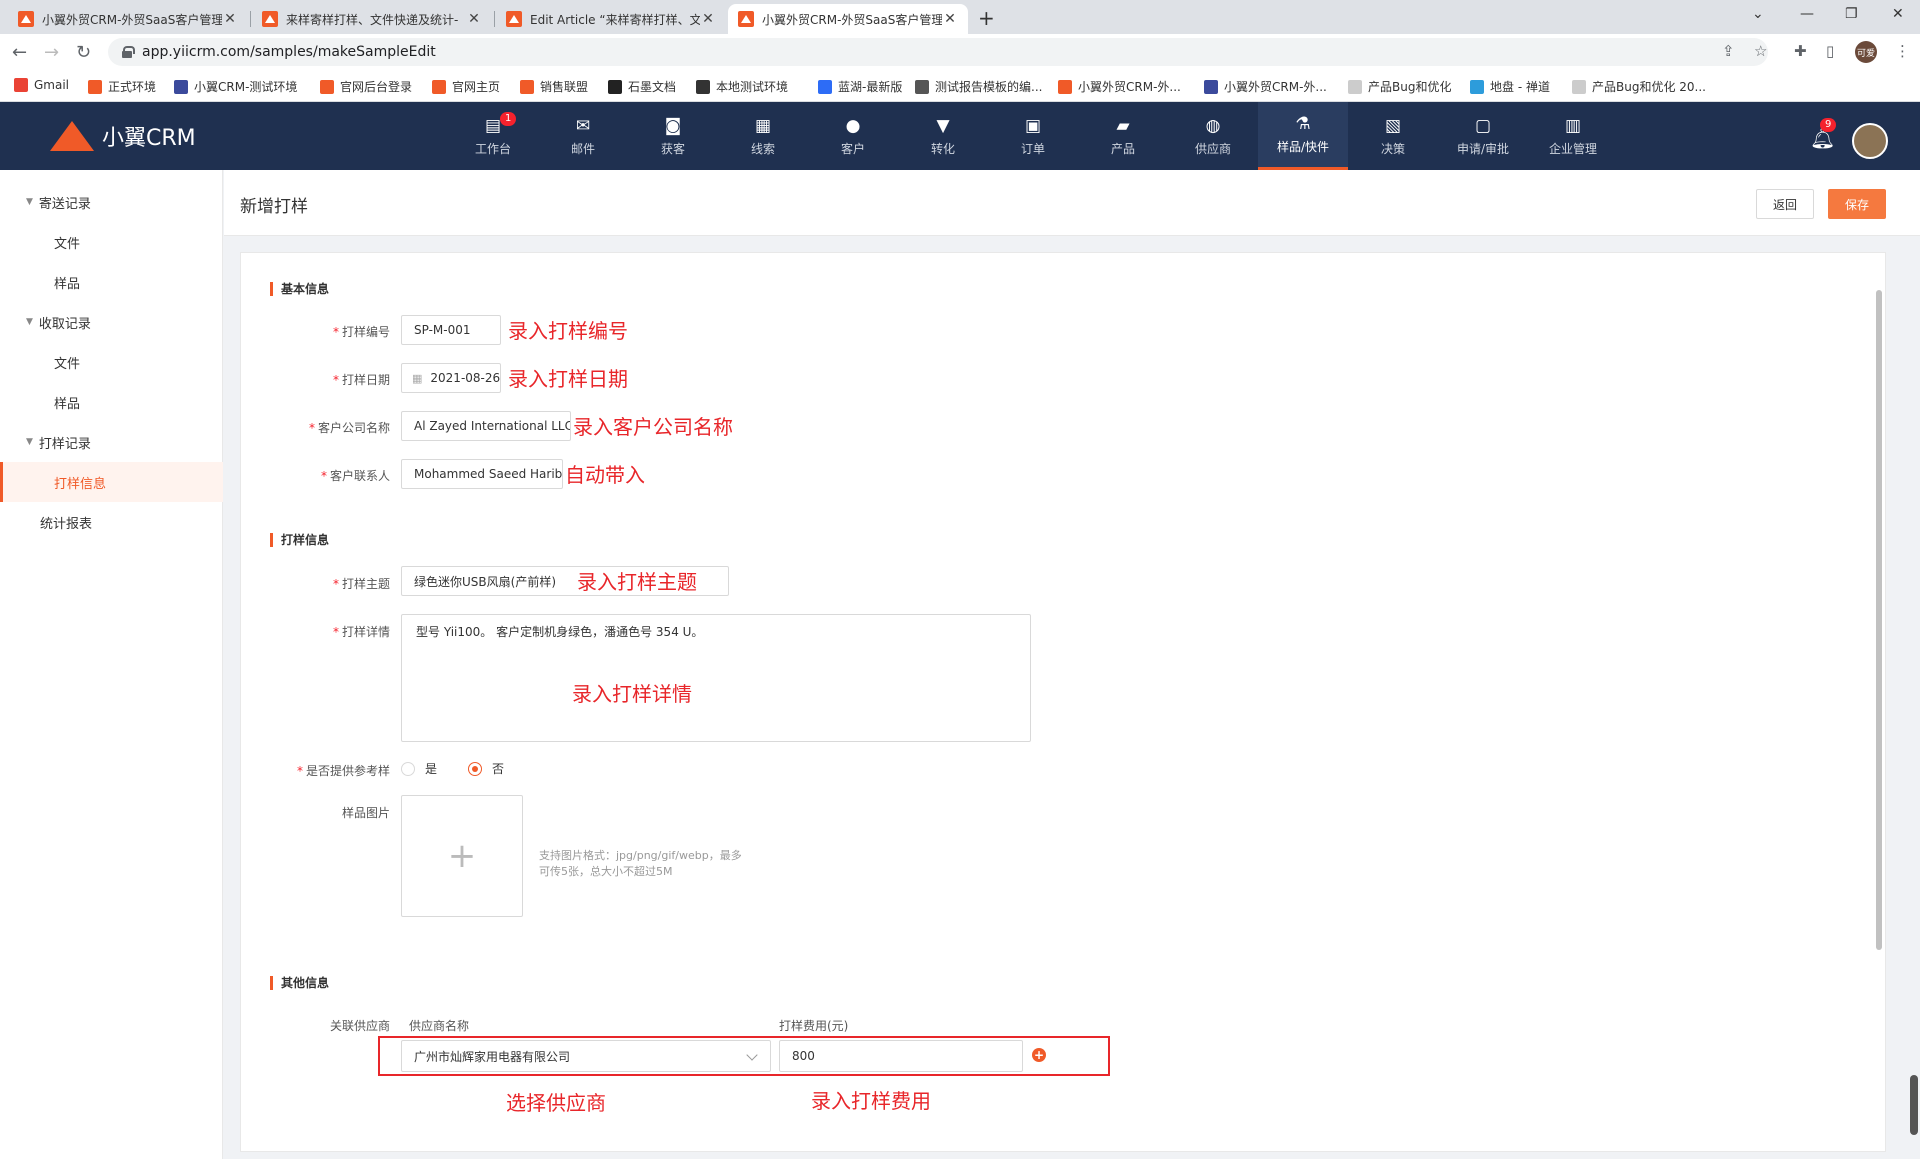 This screenshot has width=1920, height=1159. What do you see at coordinates (1039, 1055) in the screenshot?
I see `add-row-icon: +` at bounding box center [1039, 1055].